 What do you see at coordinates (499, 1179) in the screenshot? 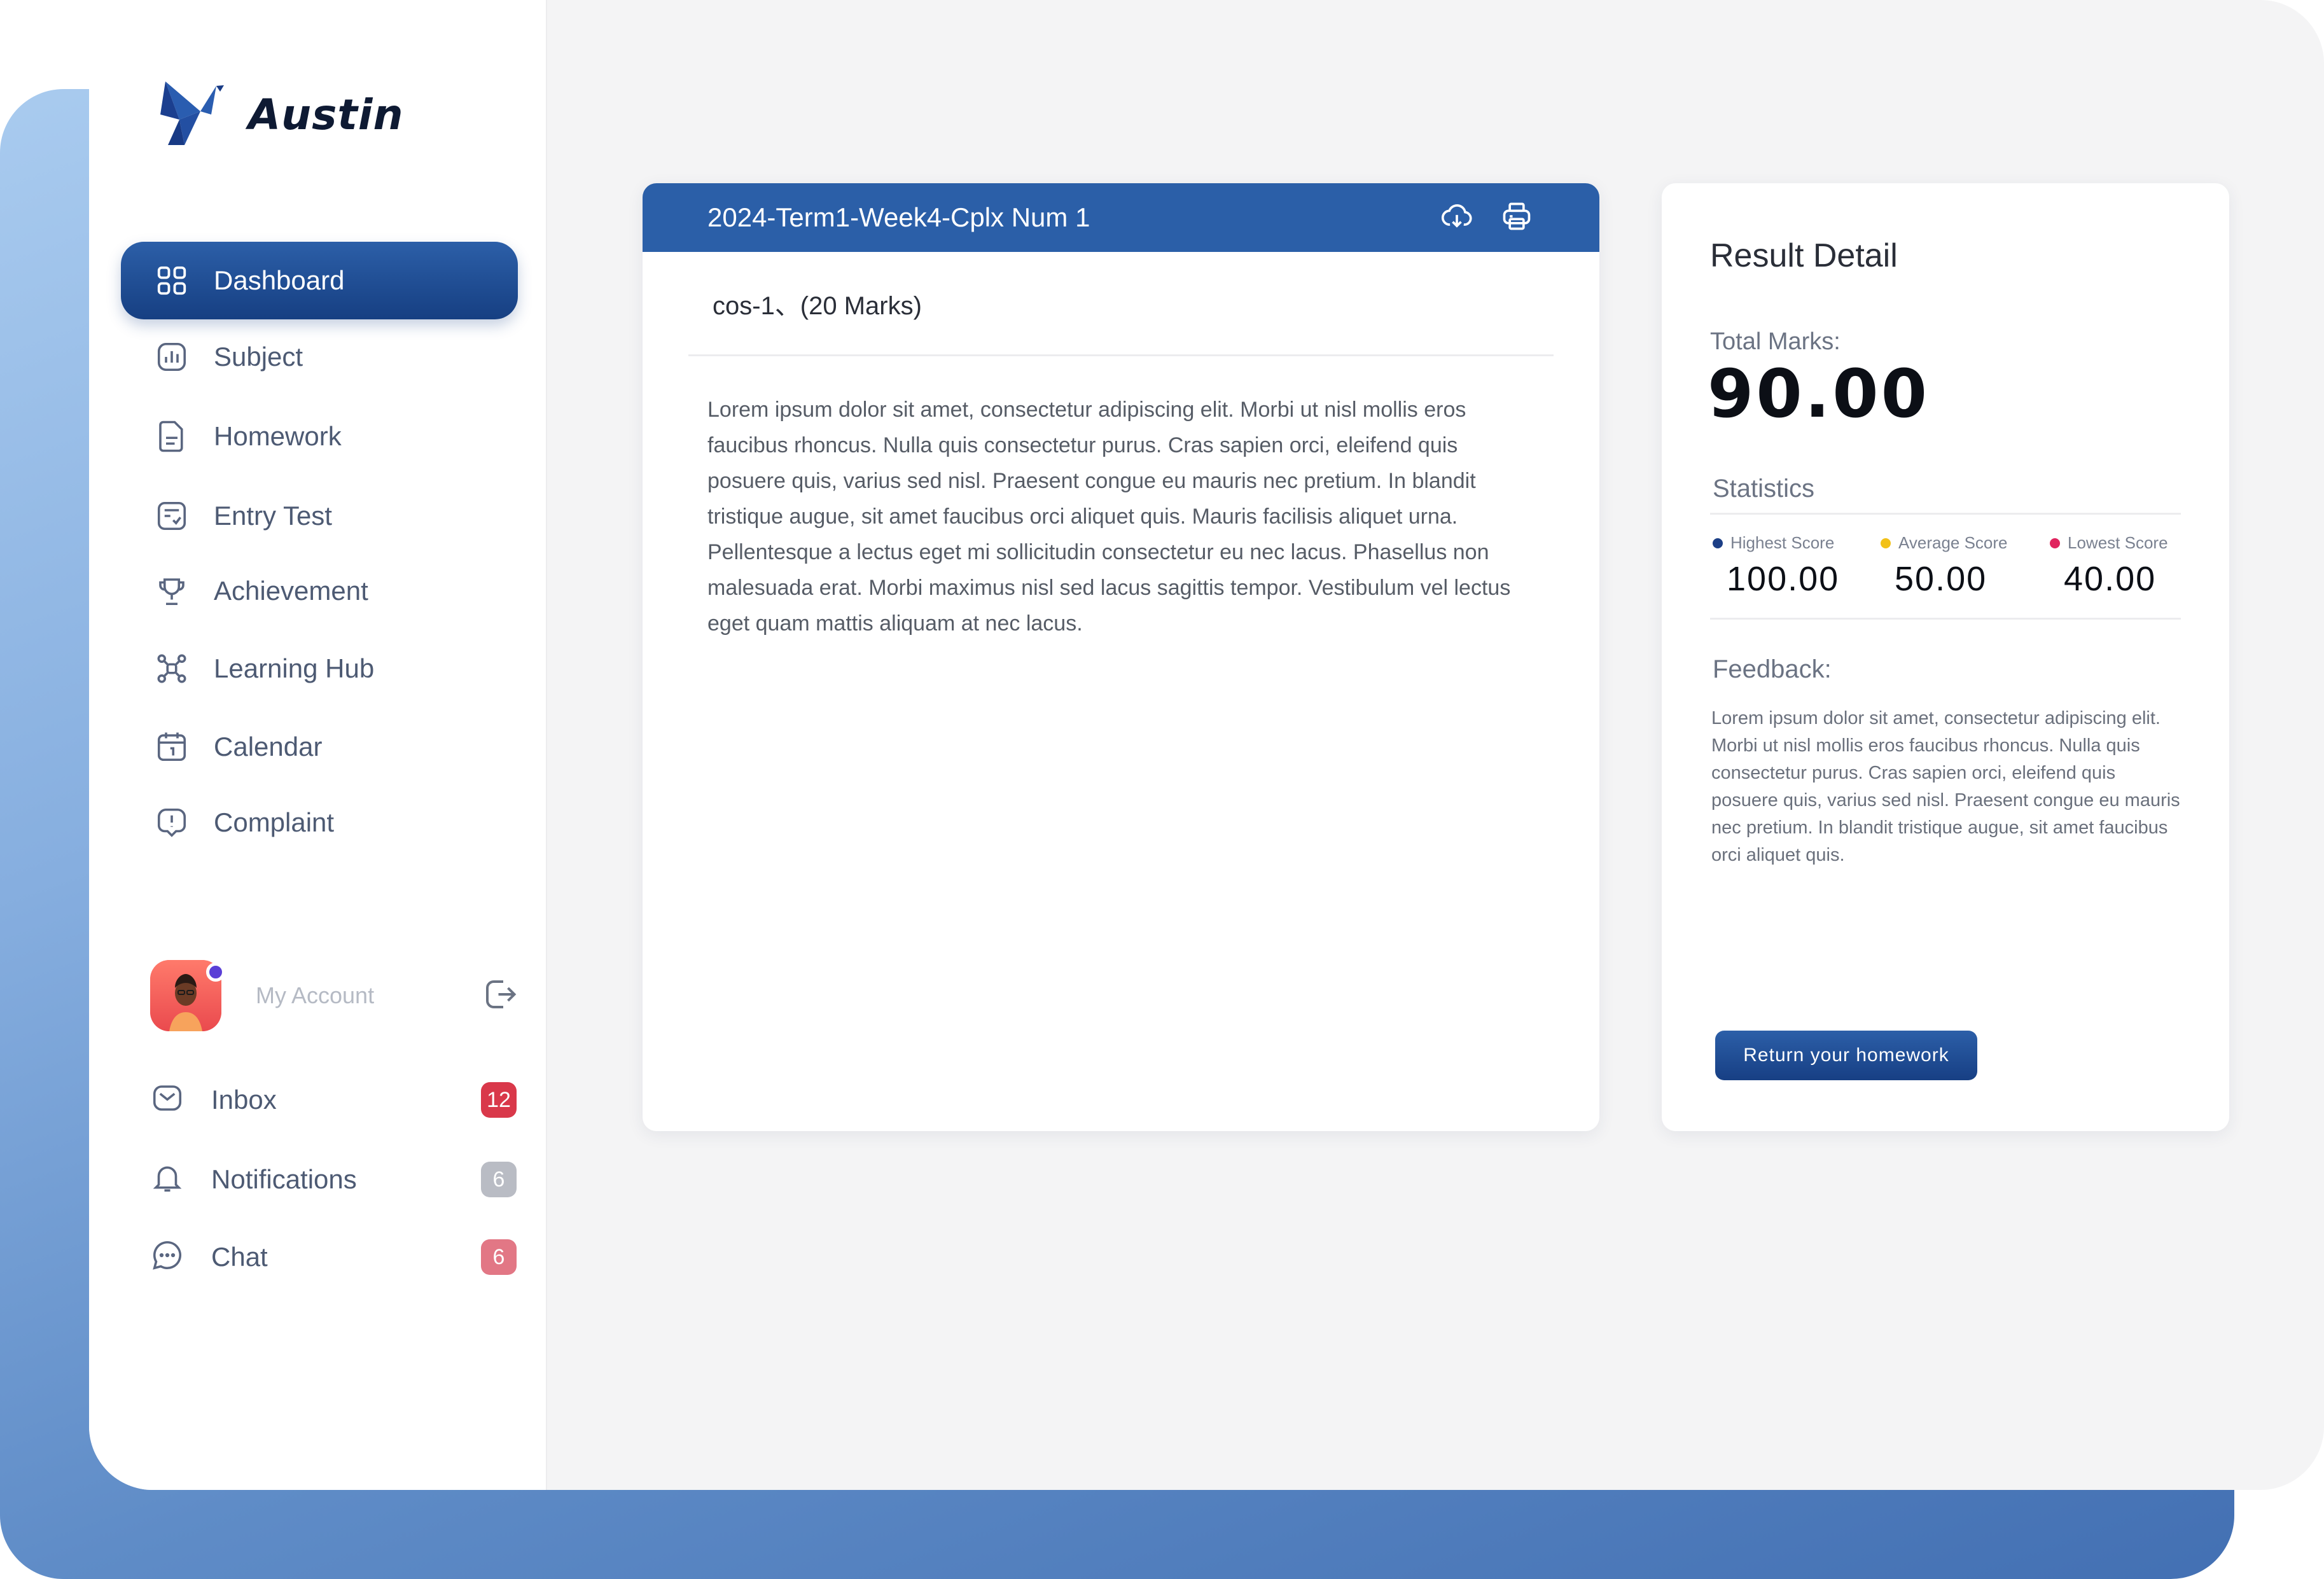
I see `notifications-count-badge: 6` at bounding box center [499, 1179].